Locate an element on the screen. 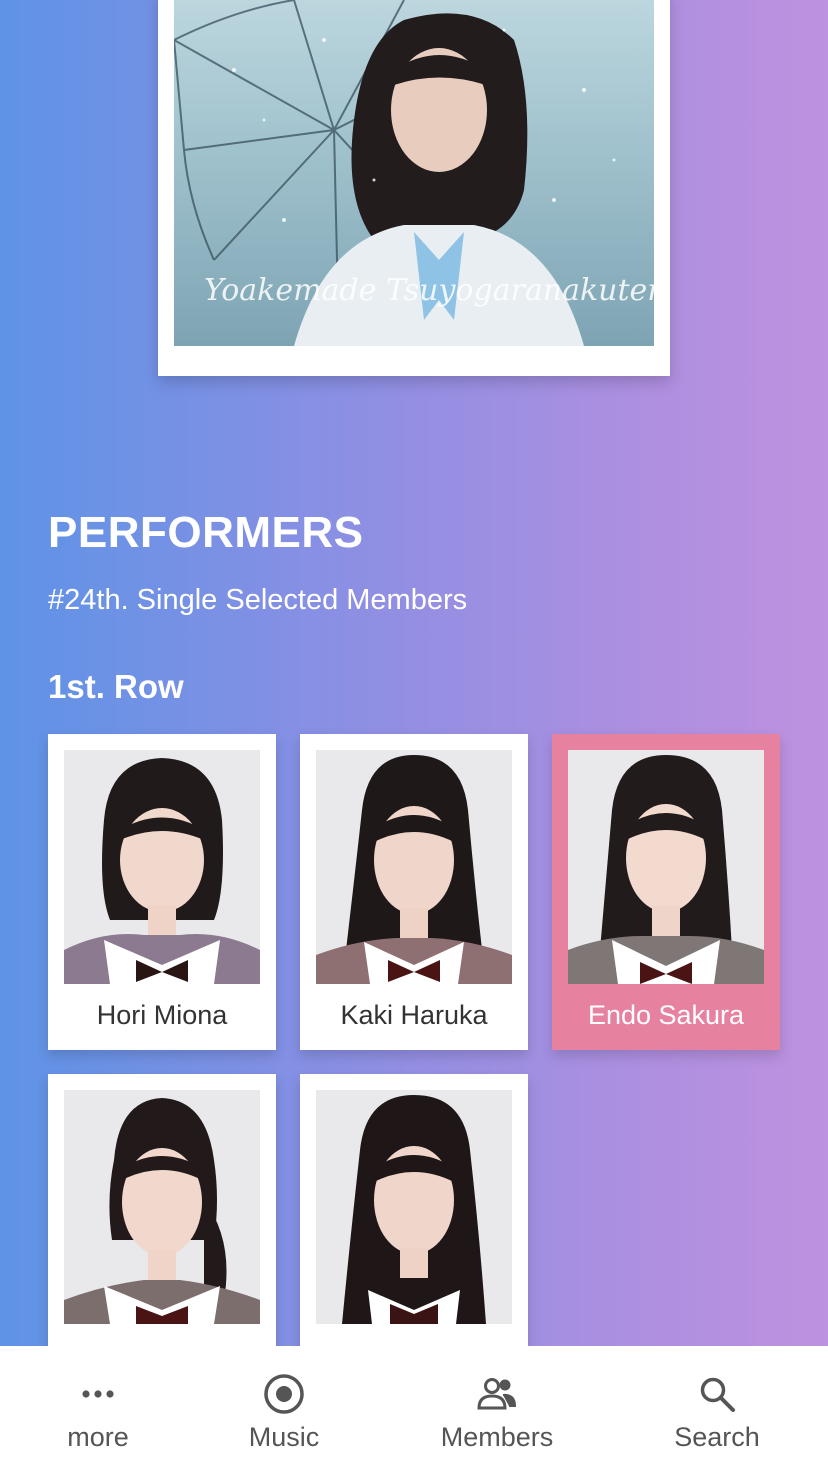 The image size is (828, 1472). row-title-1st: 1st. Row is located at coordinates (116, 686).